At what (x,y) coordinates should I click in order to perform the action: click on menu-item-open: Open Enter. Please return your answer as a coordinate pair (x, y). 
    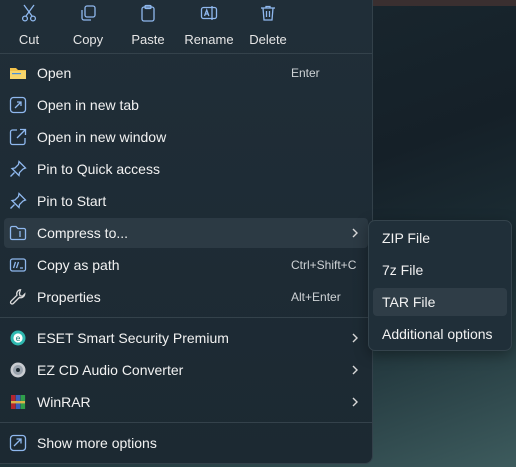
    Looking at the image, I should click on (186, 73).